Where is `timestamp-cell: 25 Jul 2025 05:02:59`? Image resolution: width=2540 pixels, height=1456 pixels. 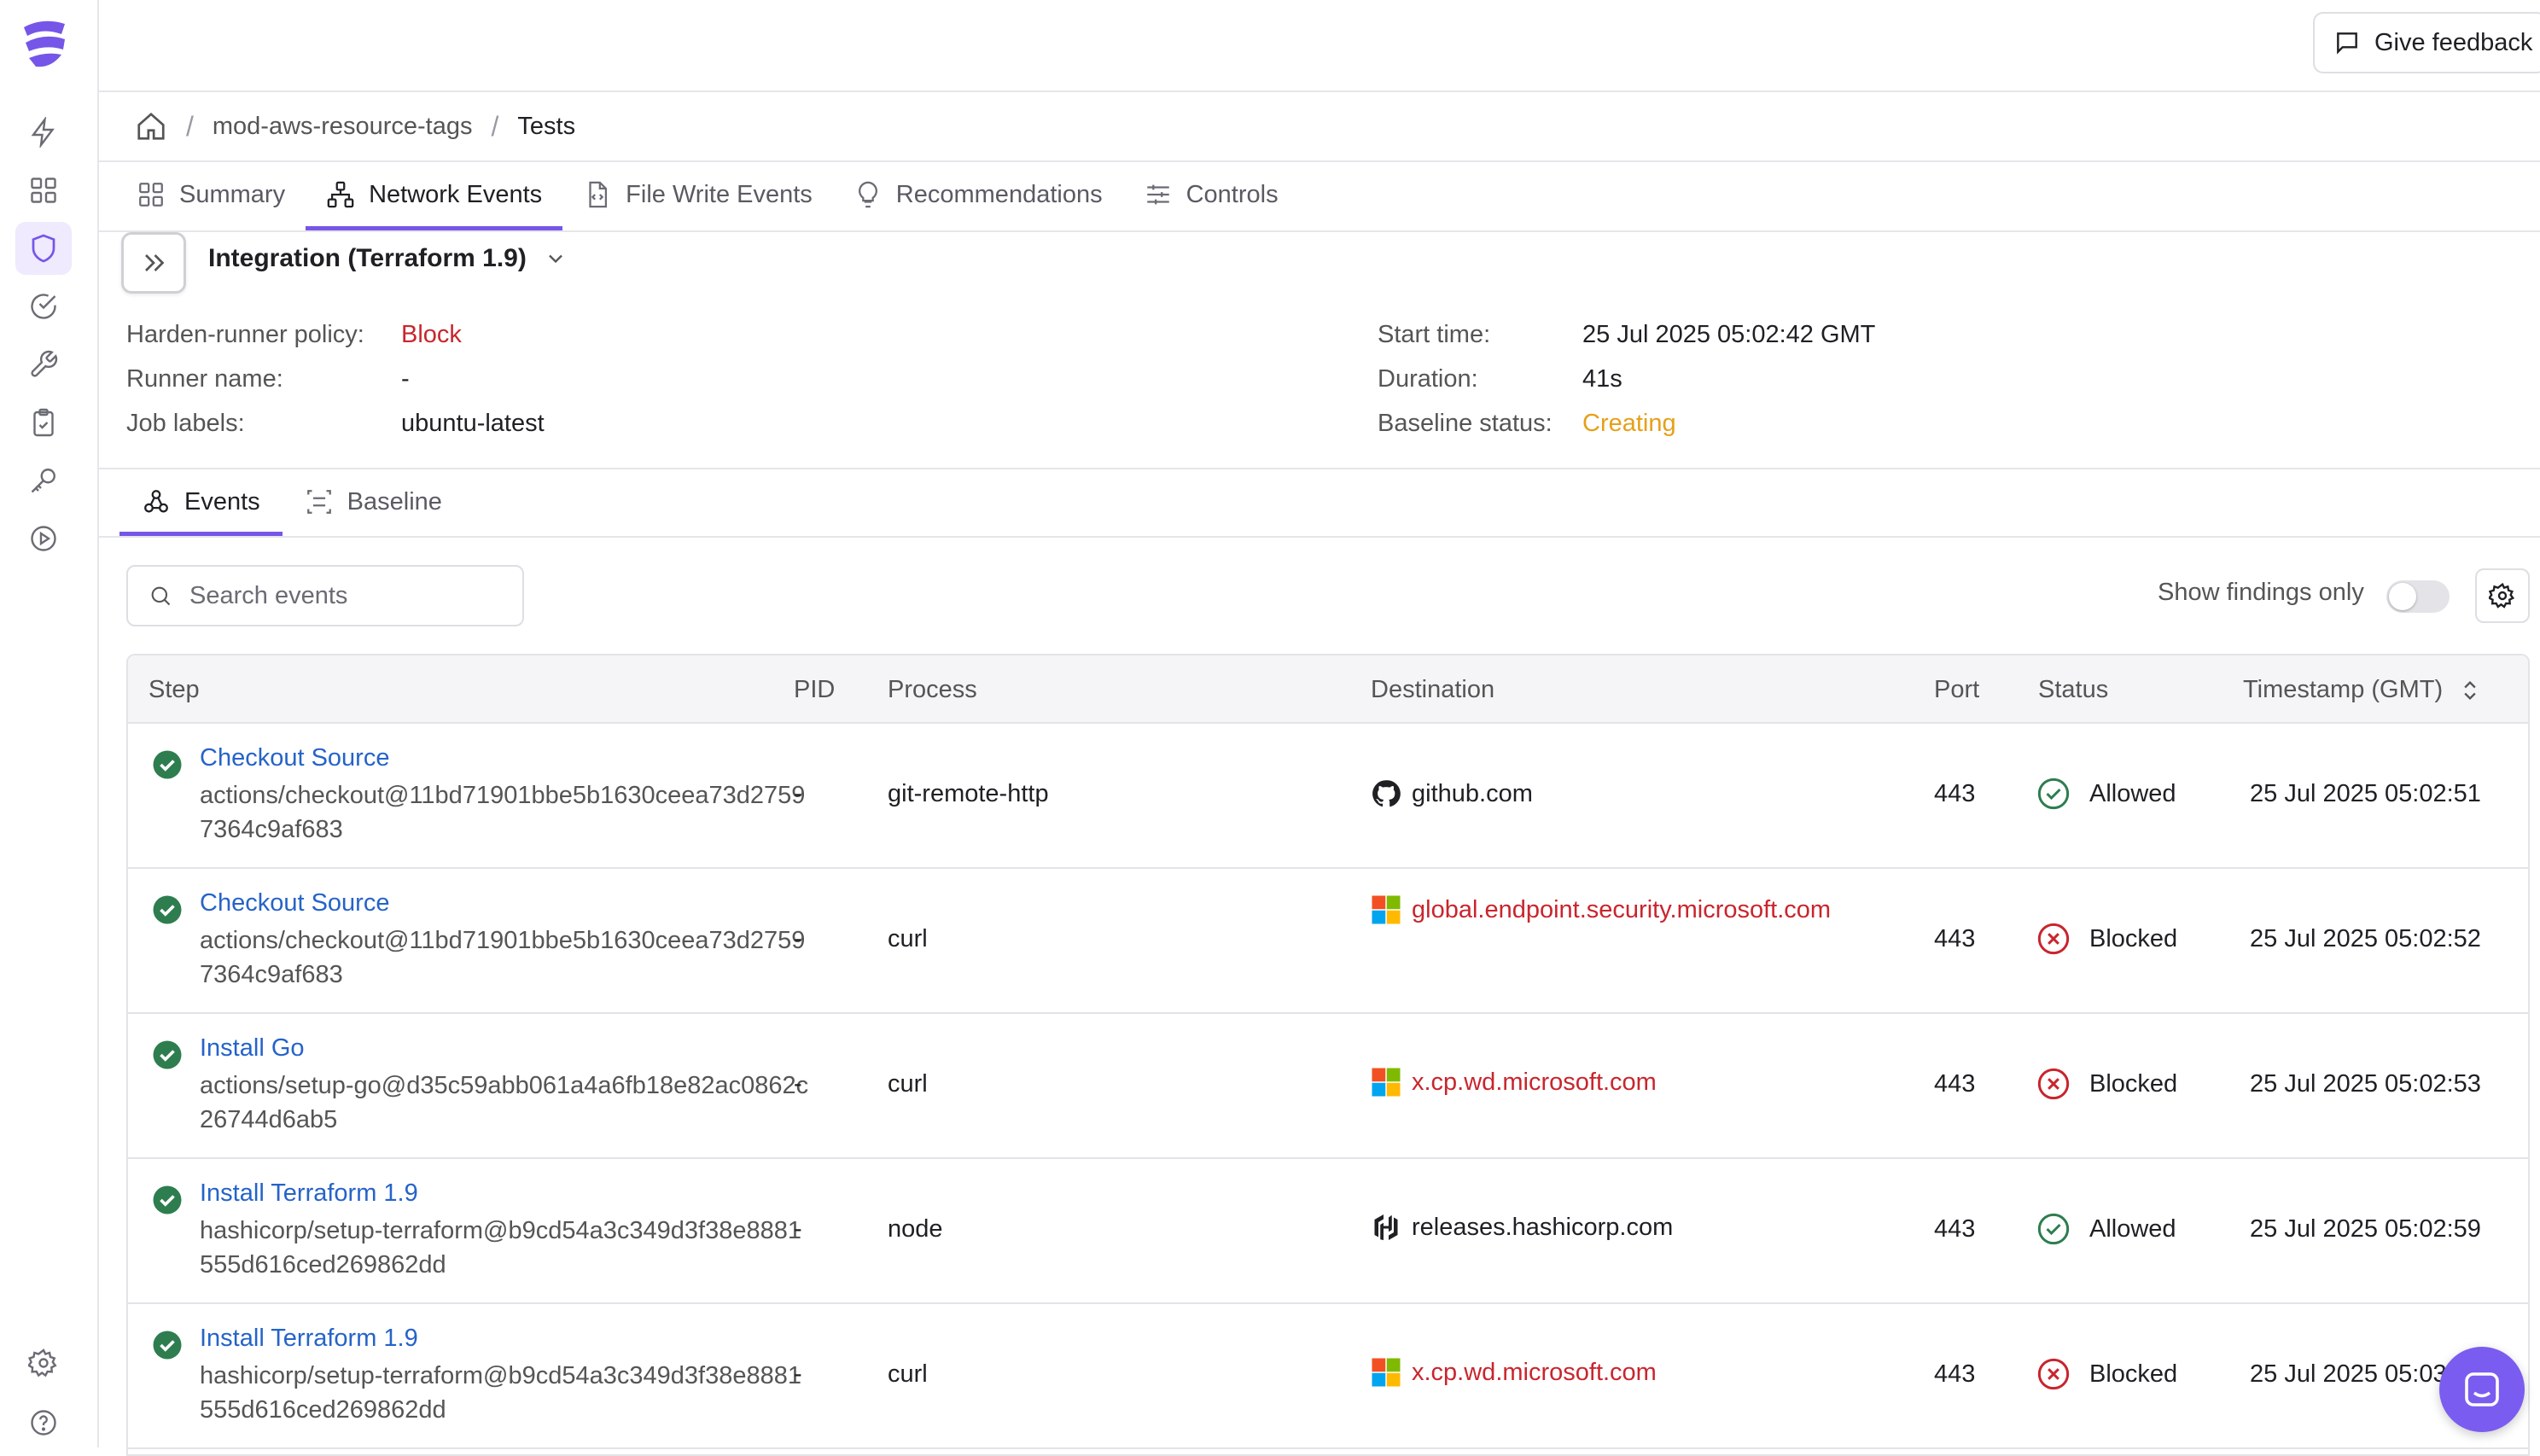 timestamp-cell: 25 Jul 2025 05:02:59 is located at coordinates (2365, 1229).